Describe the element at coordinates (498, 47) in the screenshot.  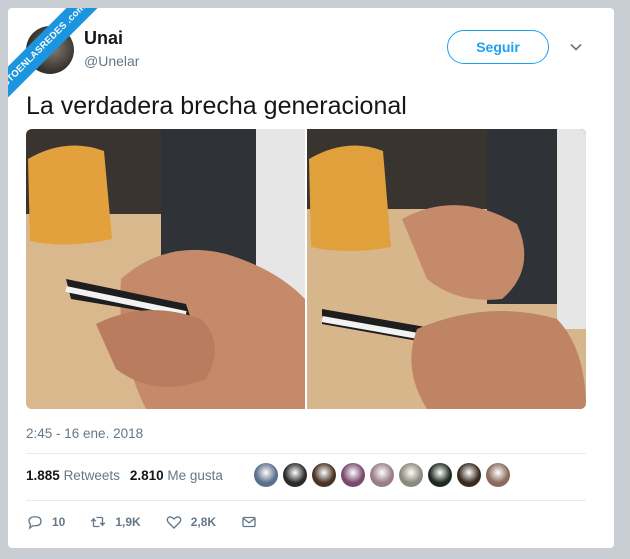
I see `follow-button: Seguir` at that location.